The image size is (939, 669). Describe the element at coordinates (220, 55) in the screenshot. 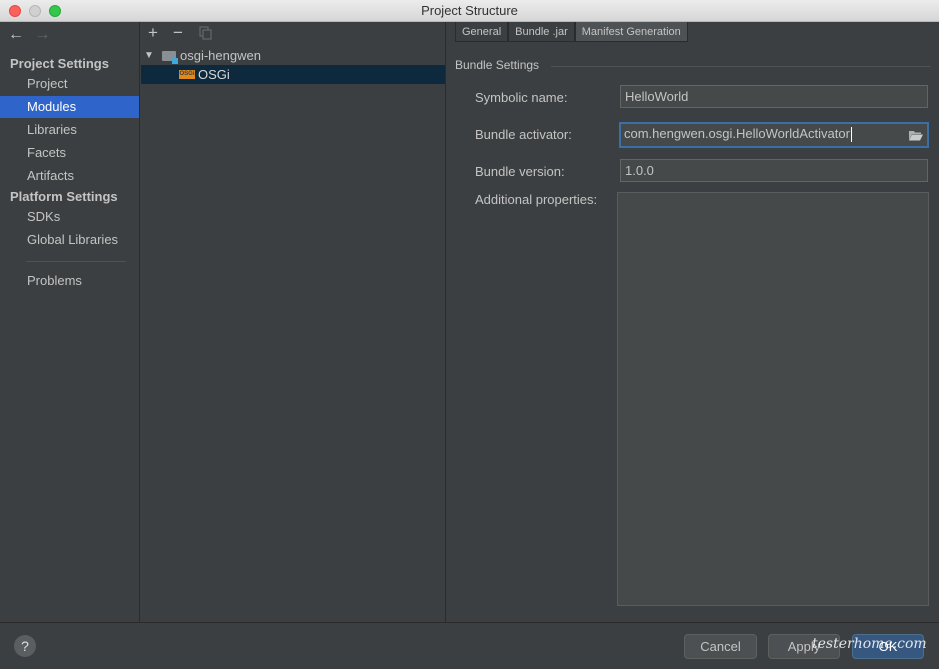

I see `tree-node-label: osgi-hengwen` at that location.